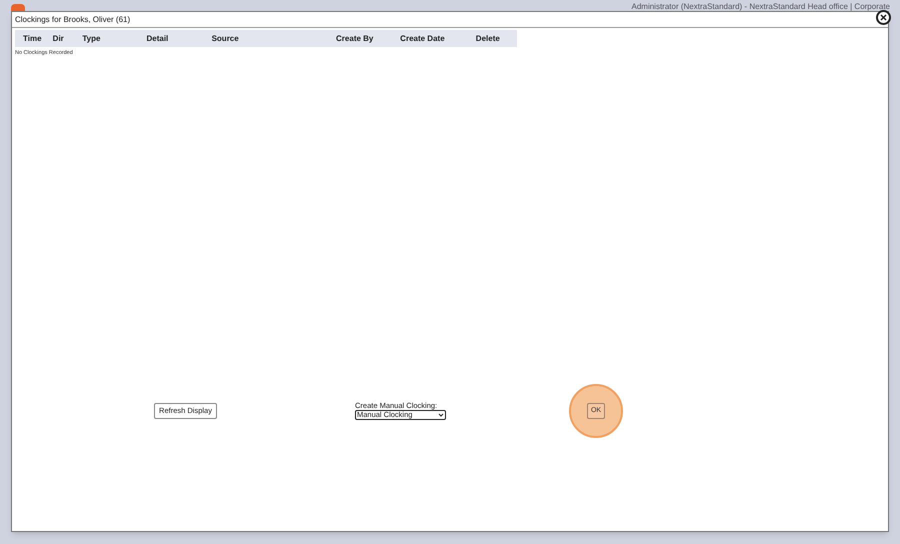  Describe the element at coordinates (92, 38) in the screenshot. I see `column-header: Type` at that location.